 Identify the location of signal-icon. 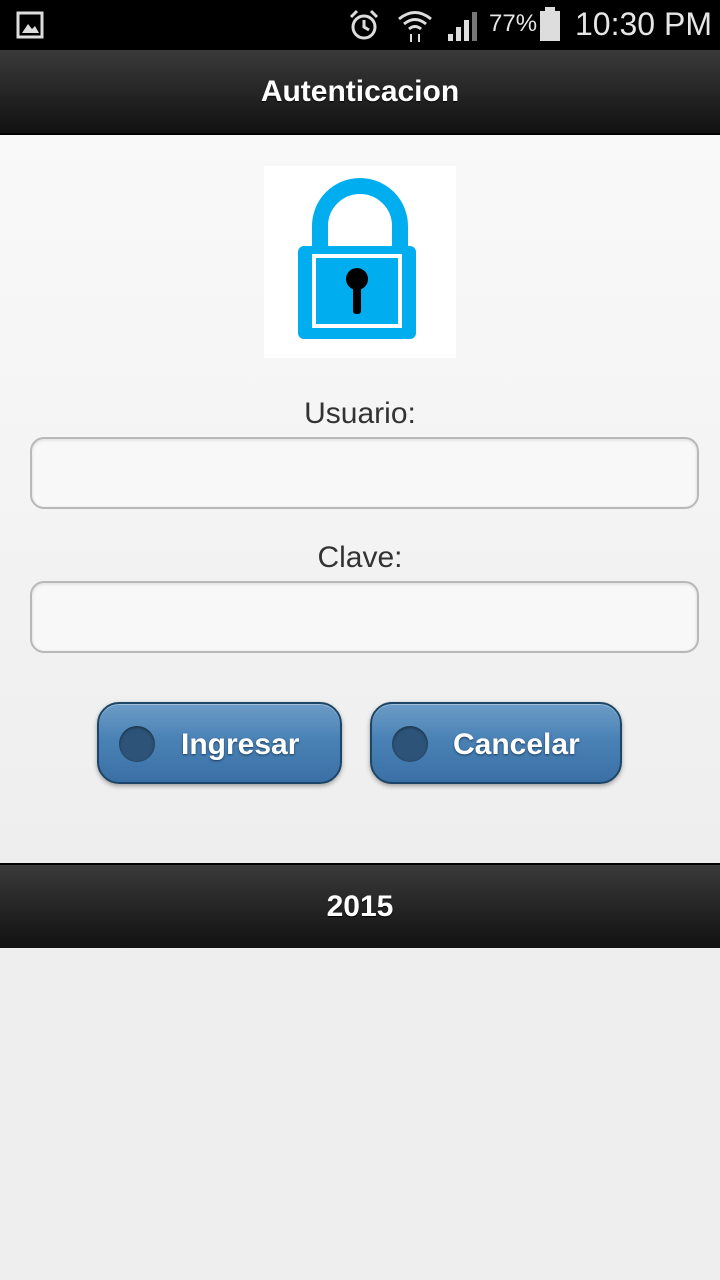
(463, 28).